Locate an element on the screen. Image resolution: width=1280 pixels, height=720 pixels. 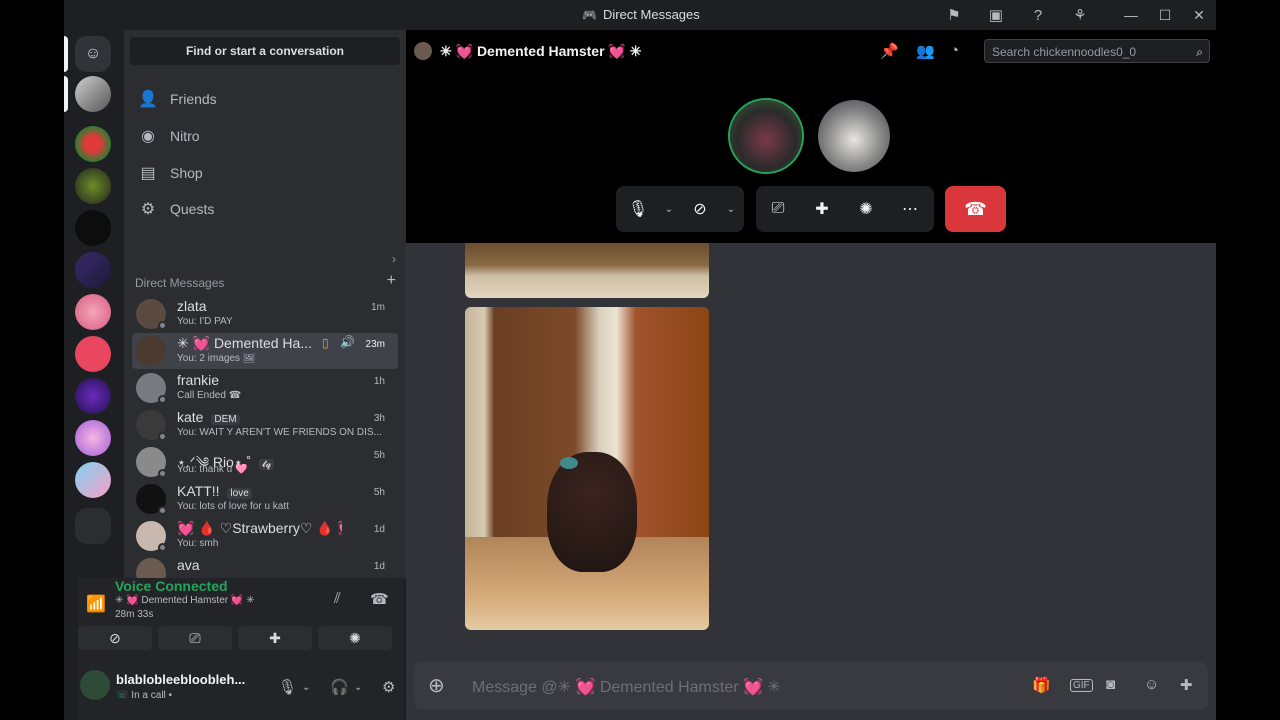
phone-hangup-icon: ☎ is located at coordinates (235, 395).